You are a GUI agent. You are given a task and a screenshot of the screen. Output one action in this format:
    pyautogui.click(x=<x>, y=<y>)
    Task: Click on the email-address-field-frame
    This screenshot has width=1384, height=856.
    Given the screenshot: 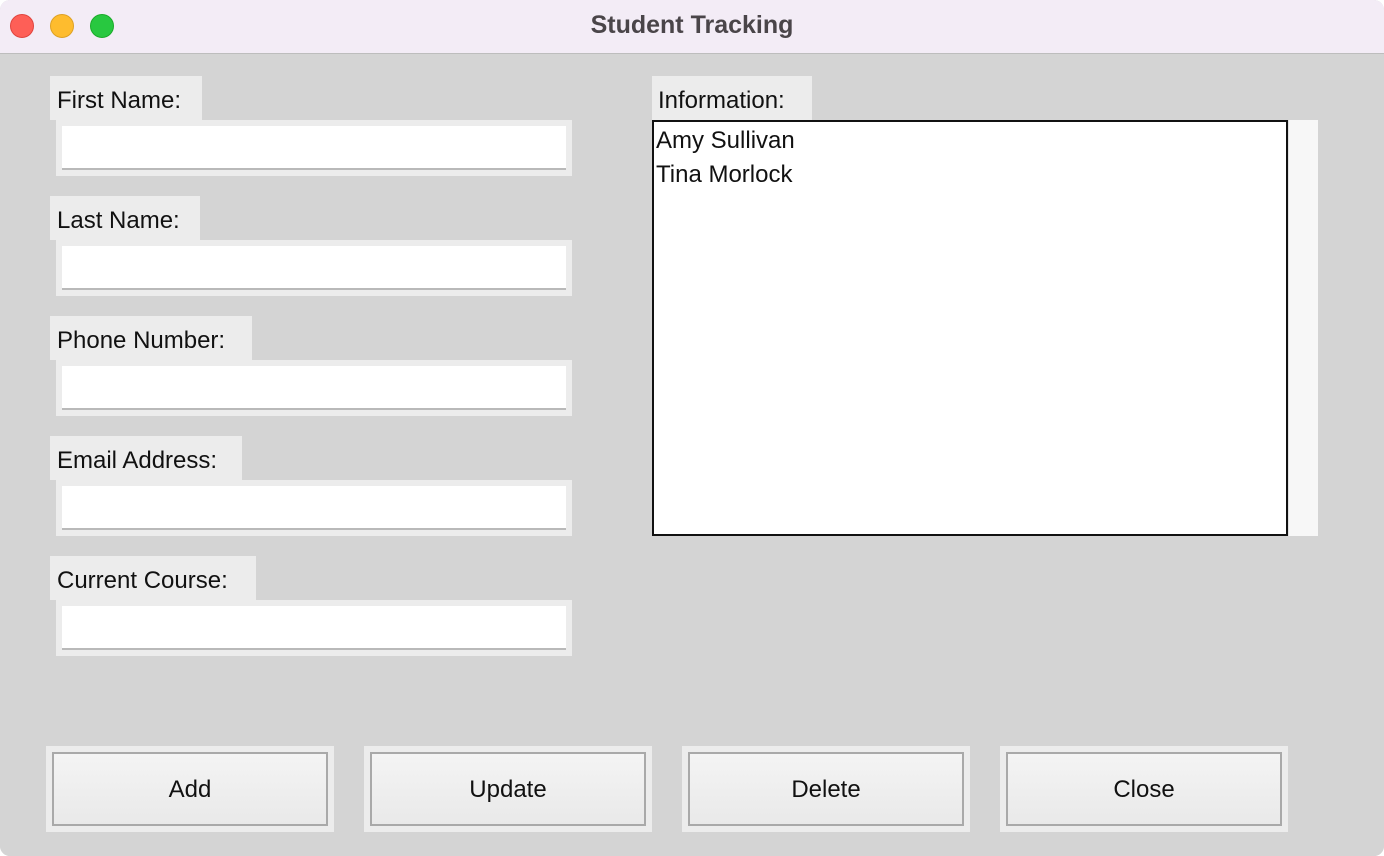 What is the action you would take?
    pyautogui.click(x=314, y=508)
    